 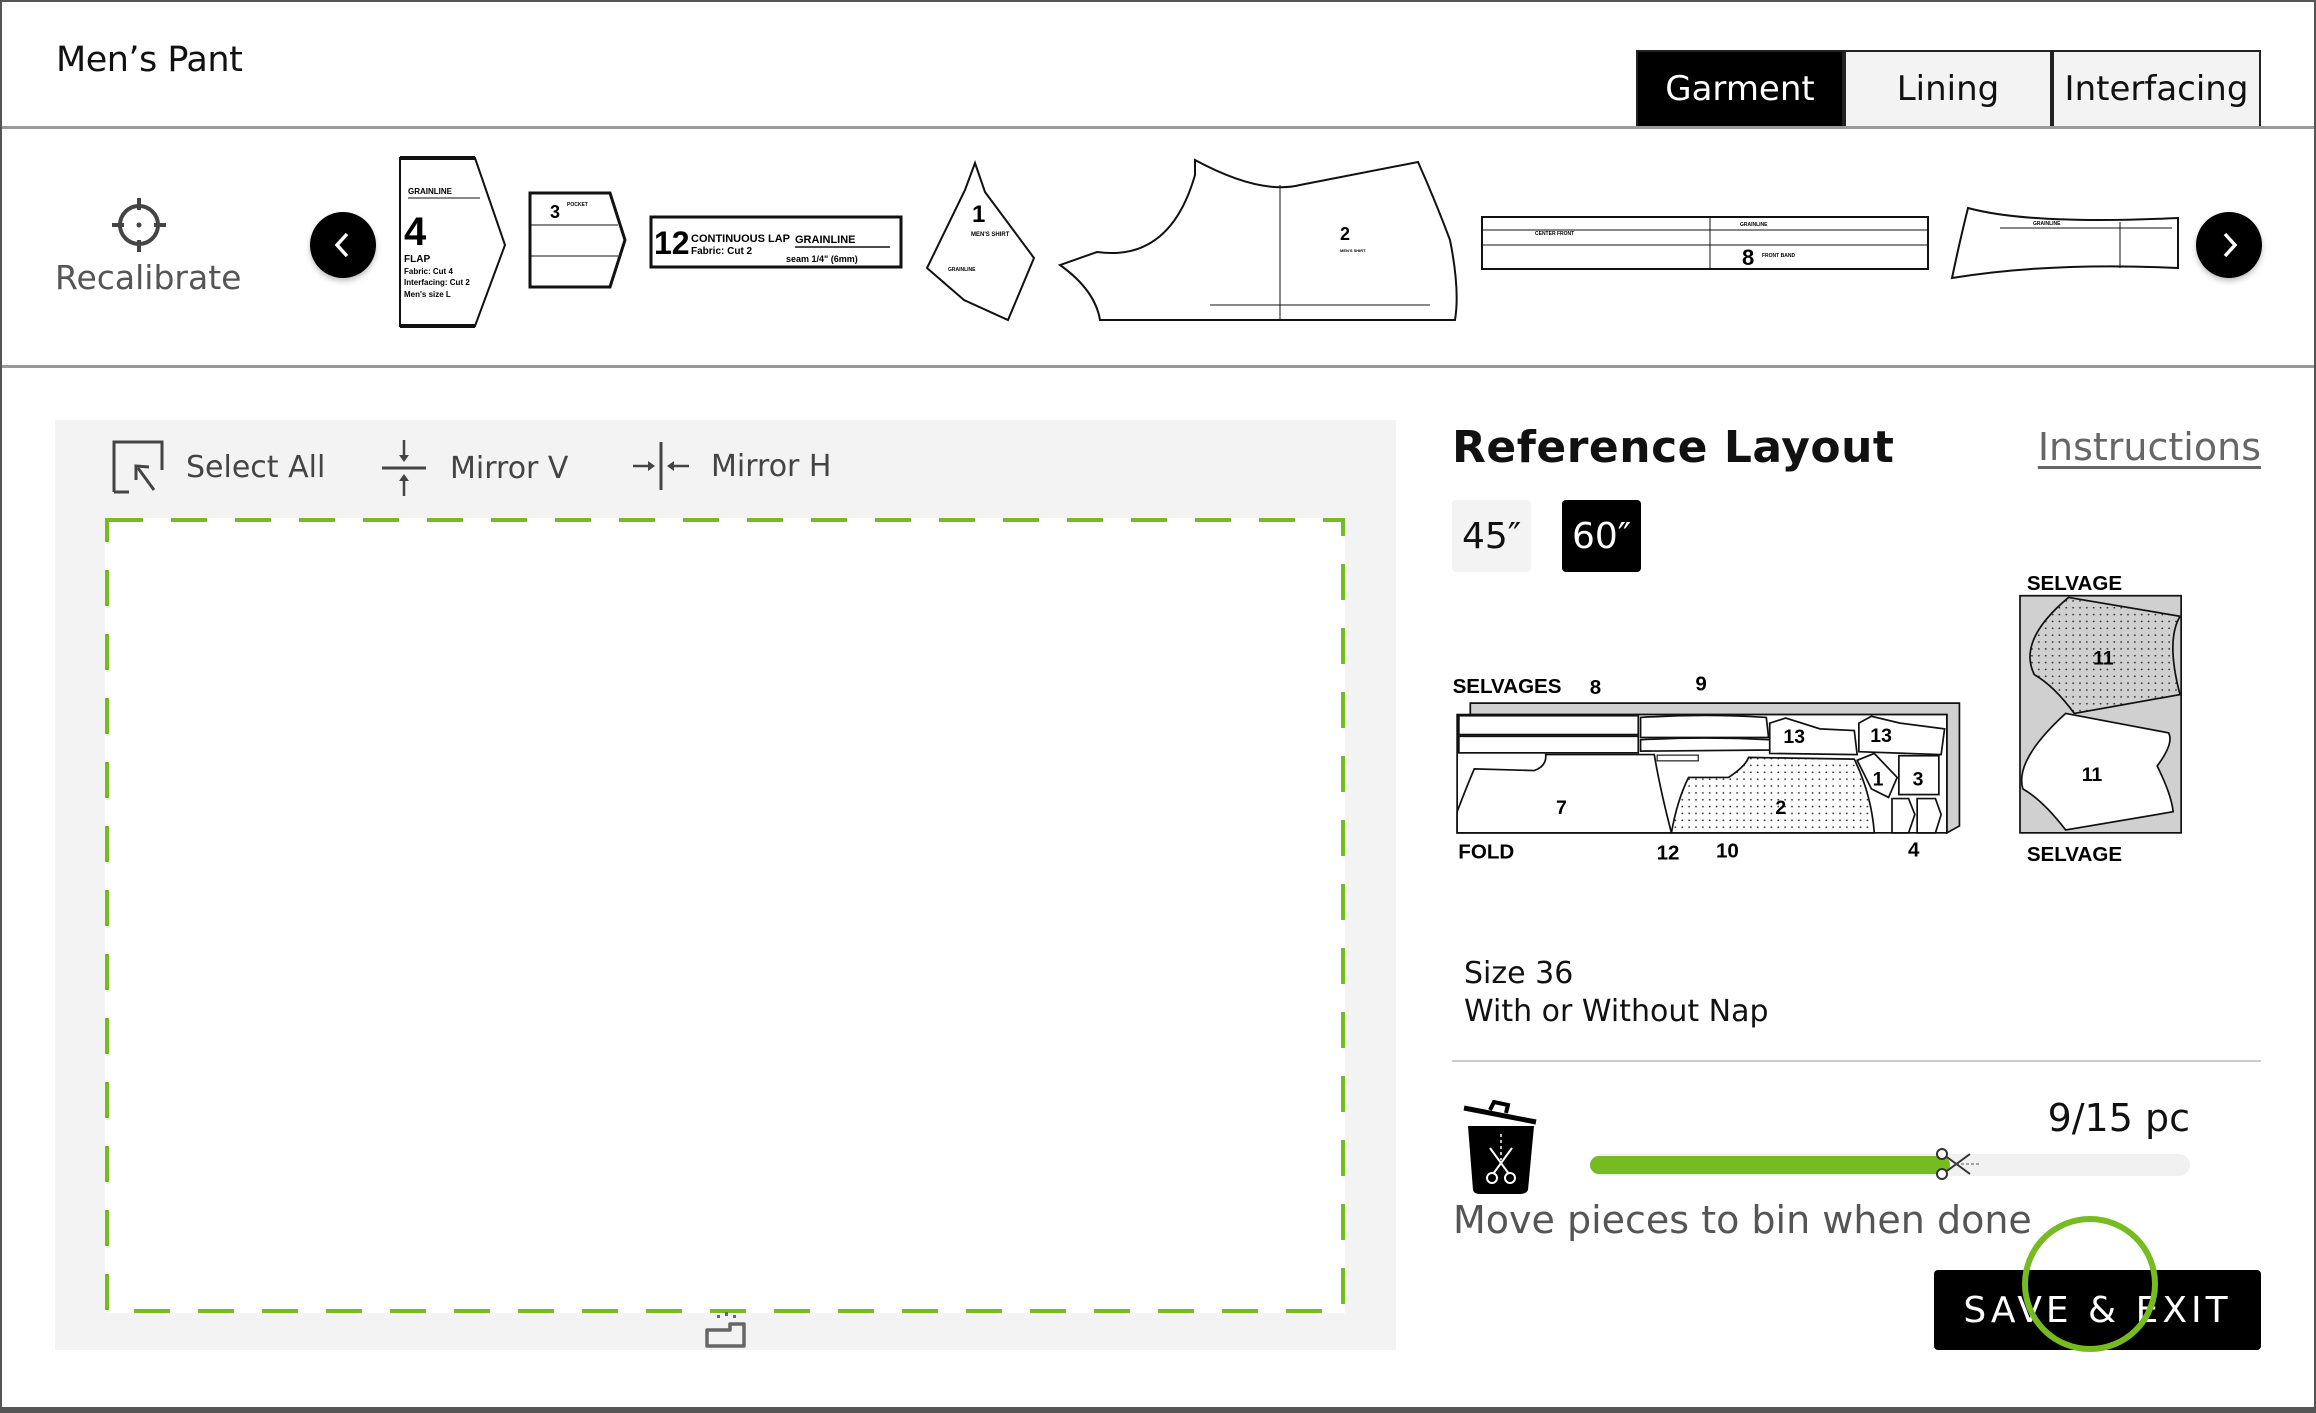 I want to click on mirror-horizontal-label: Mirror H, so click(x=771, y=466).